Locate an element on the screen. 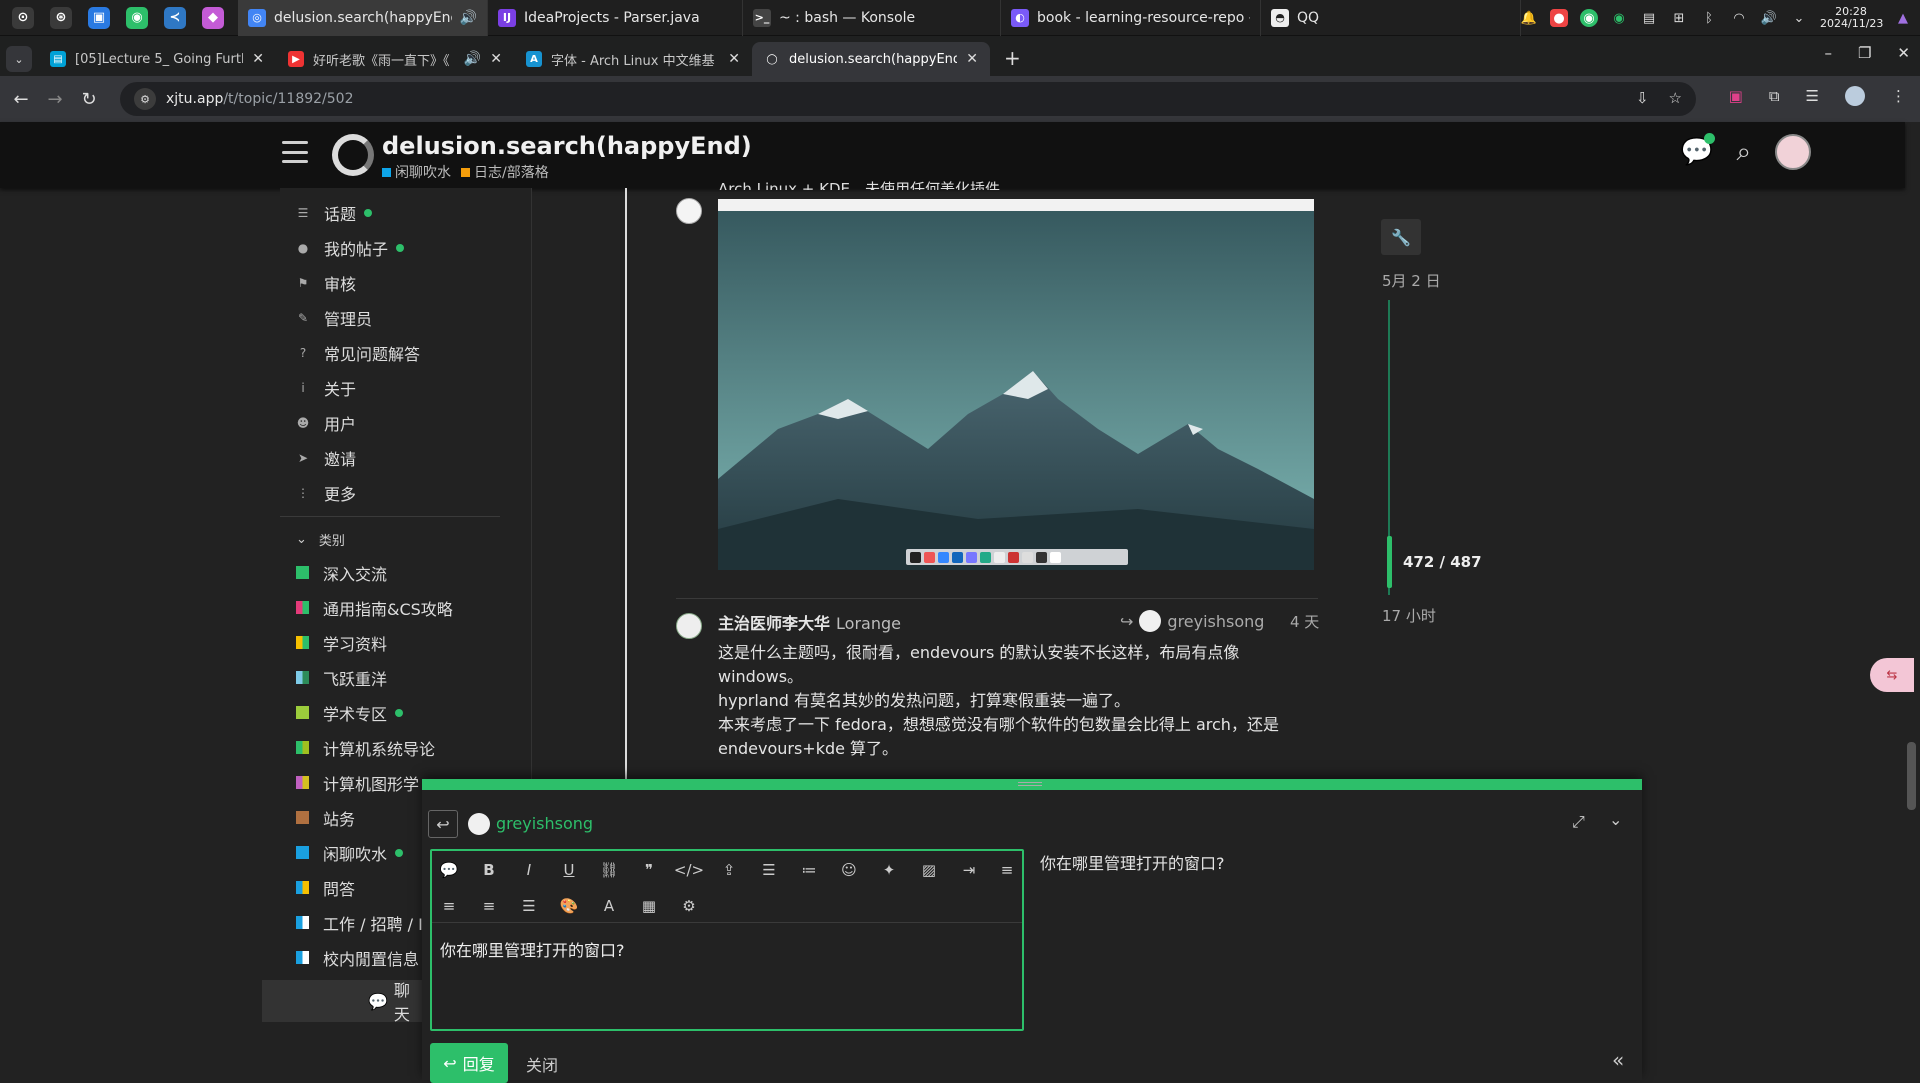 This screenshot has height=1083, width=1920. post-author: 主治医师李大华 Lorange is located at coordinates (809, 622).